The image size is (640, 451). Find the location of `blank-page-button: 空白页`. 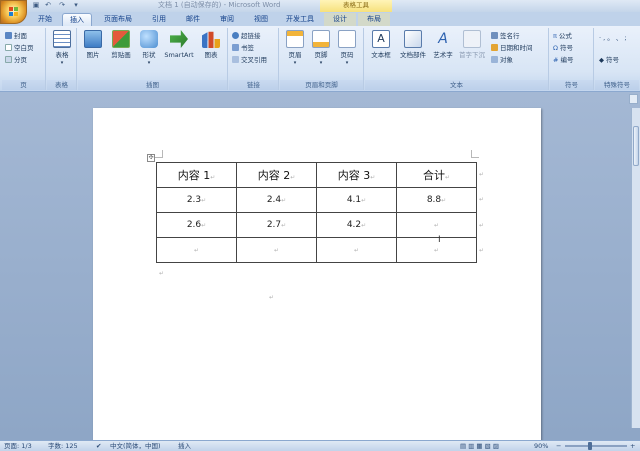

blank-page-button: 空白页 is located at coordinates (19, 48).